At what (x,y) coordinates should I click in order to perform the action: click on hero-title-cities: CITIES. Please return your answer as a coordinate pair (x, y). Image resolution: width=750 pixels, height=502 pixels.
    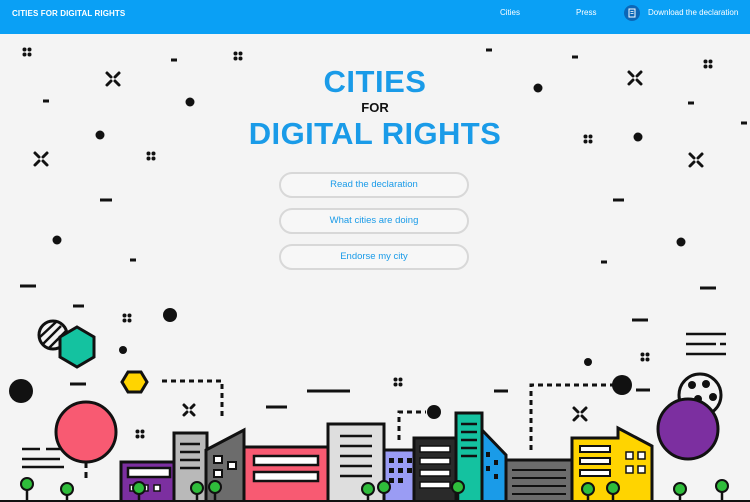
    Looking at the image, I should click on (375, 81).